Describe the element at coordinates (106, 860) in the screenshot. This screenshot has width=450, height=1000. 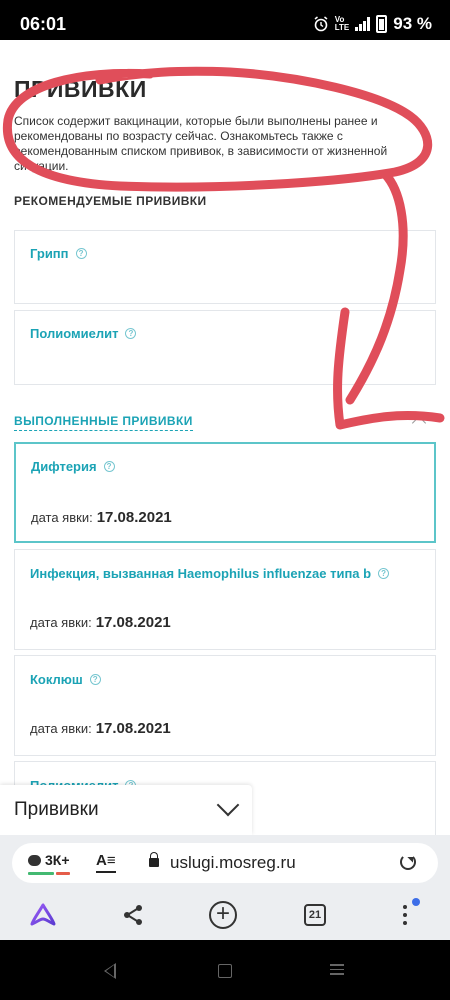
I see `reader-mode-icon: A≡` at that location.